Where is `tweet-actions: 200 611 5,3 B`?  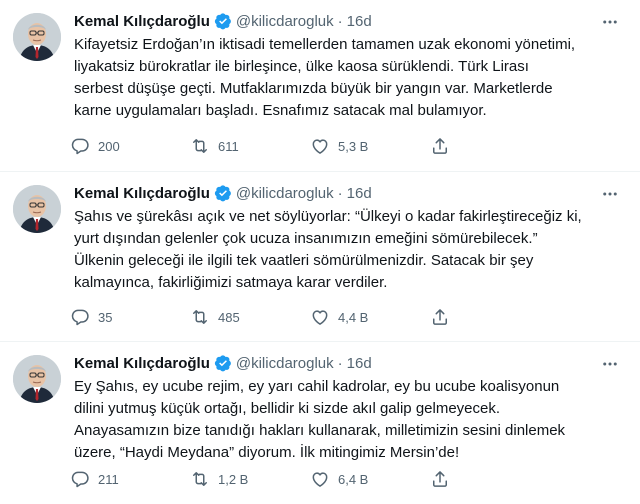 tweet-actions: 200 611 5,3 B is located at coordinates (305, 146).